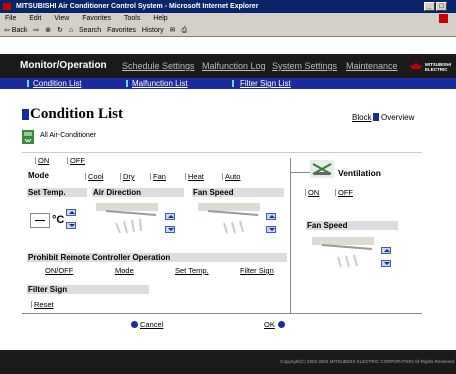 The width and height of the screenshot is (456, 374). What do you see at coordinates (71, 212) in the screenshot?
I see `temp-up-button` at bounding box center [71, 212].